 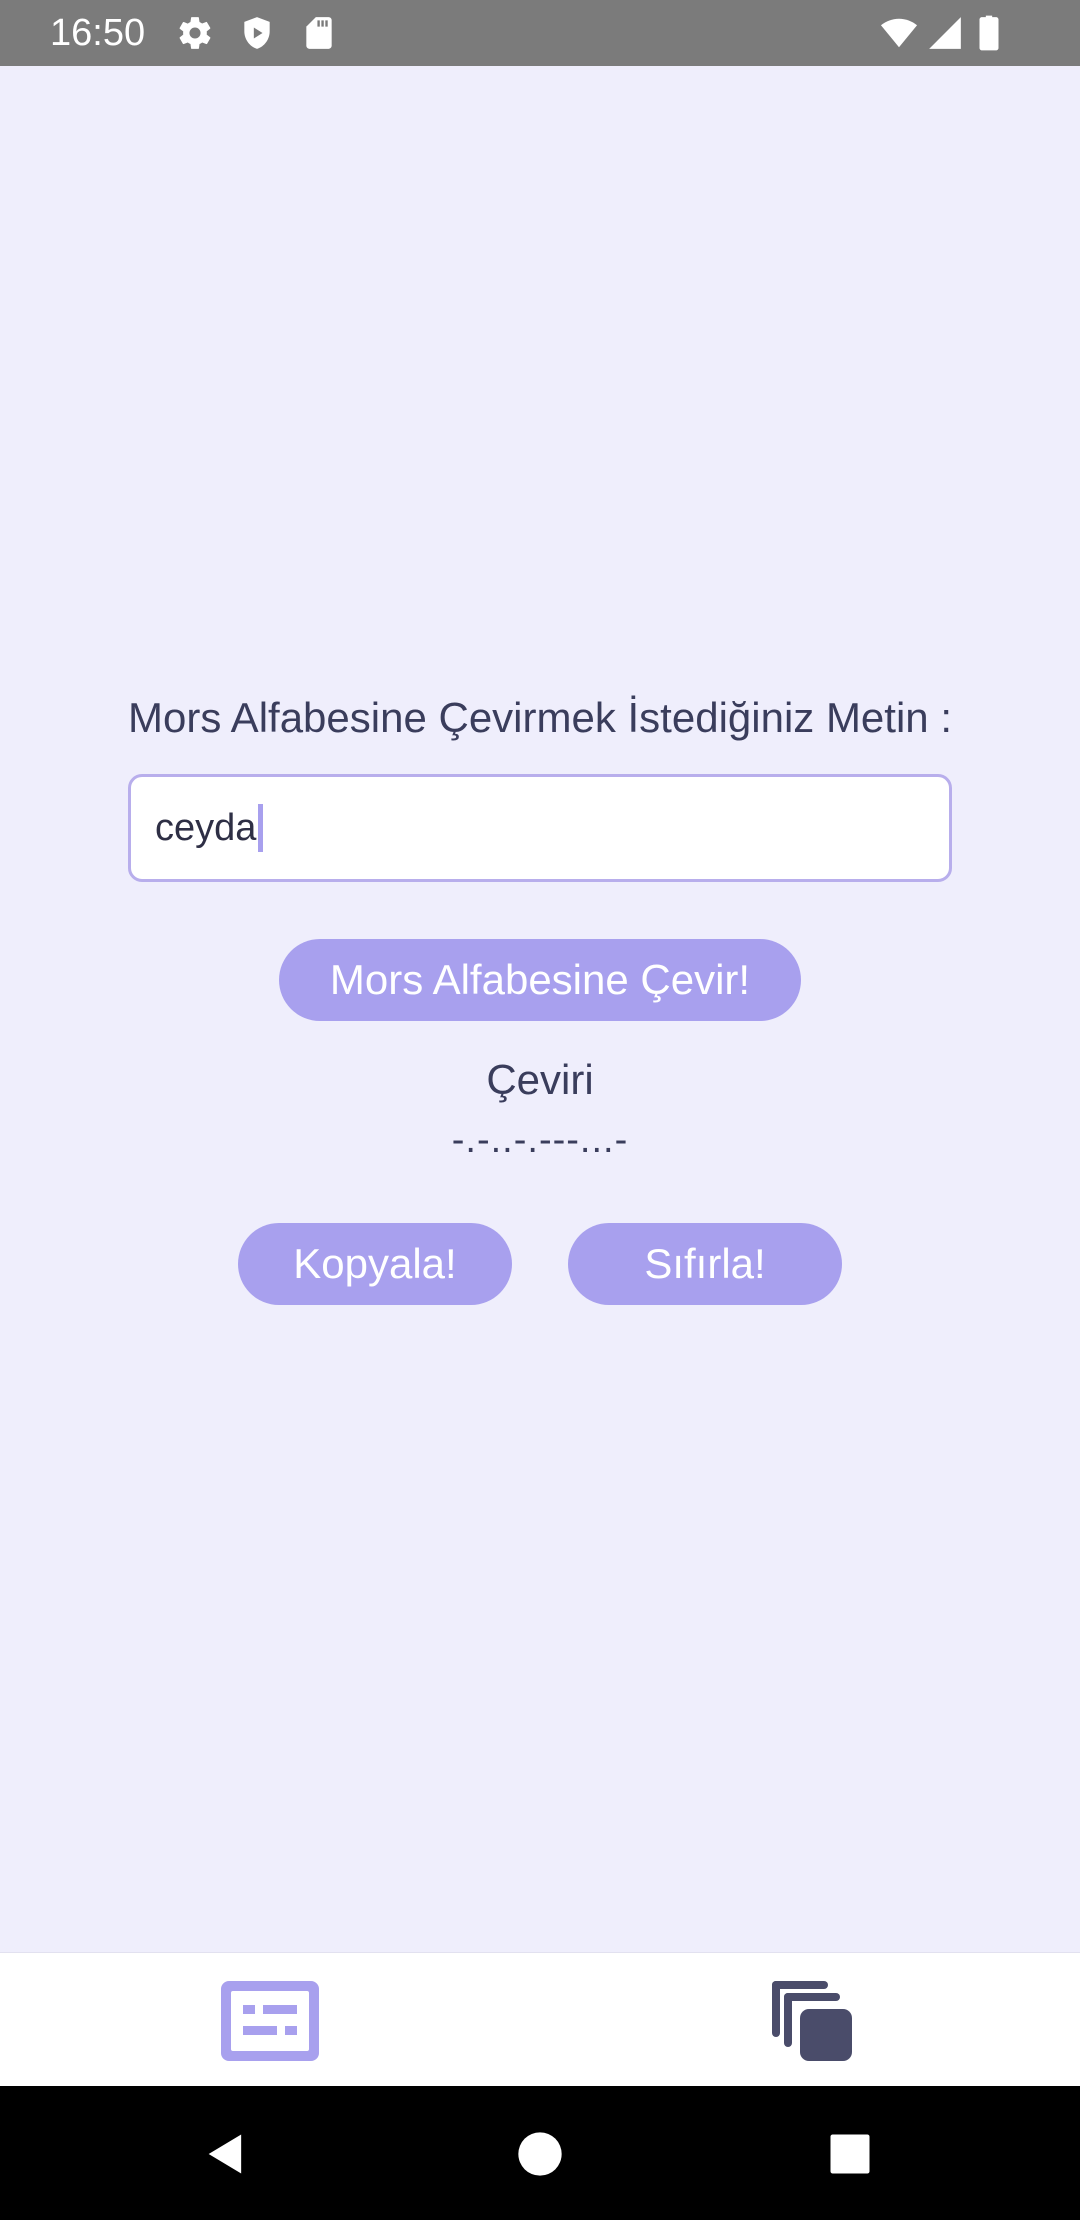 I want to click on system-navigation-bar, so click(x=540, y=2153).